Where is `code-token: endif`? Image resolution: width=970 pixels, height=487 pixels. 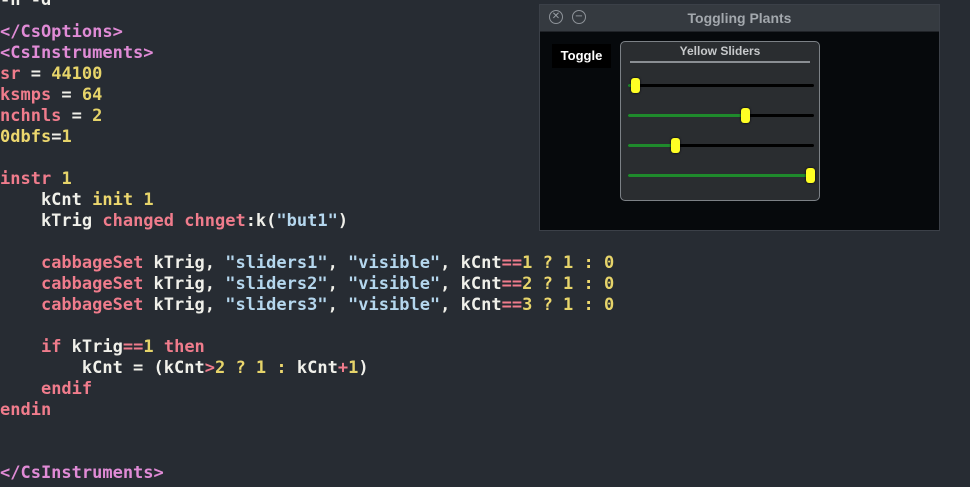
code-token: endif is located at coordinates (66, 389).